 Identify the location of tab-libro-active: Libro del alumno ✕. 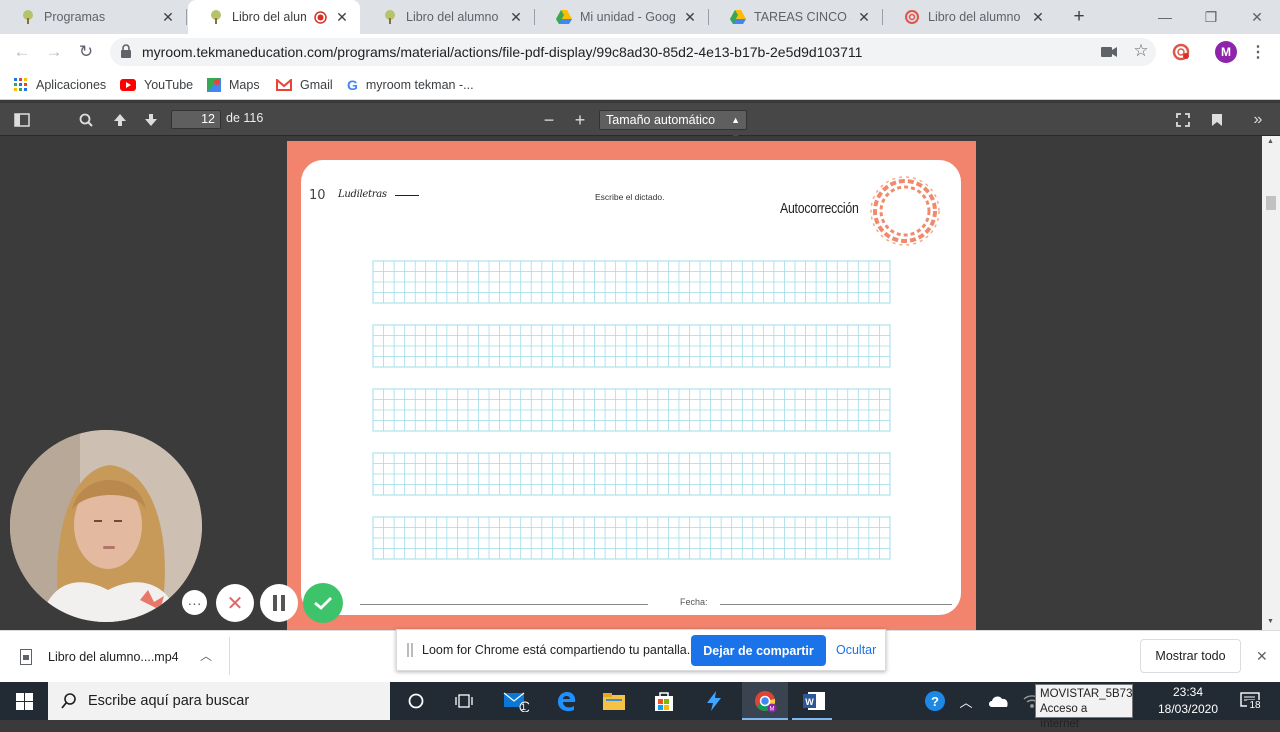
(274, 17).